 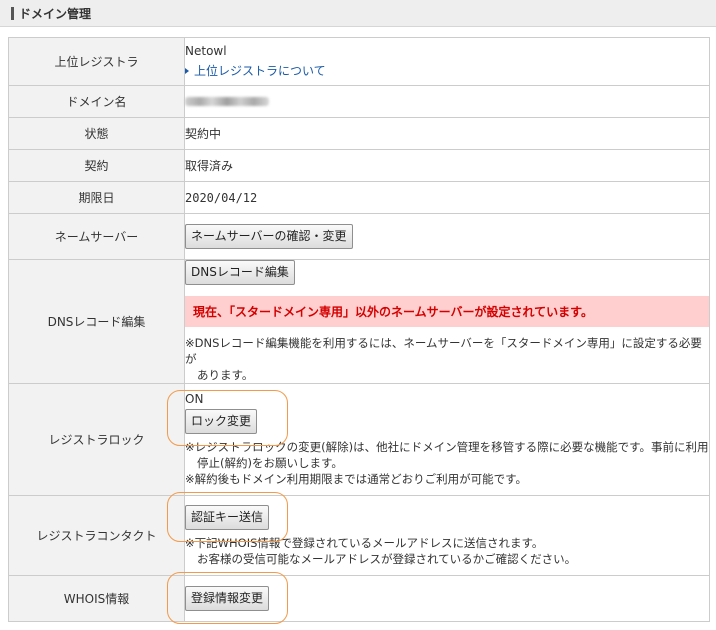 I want to click on row-expiry: 期限日 2020/04/12, so click(x=359, y=197).